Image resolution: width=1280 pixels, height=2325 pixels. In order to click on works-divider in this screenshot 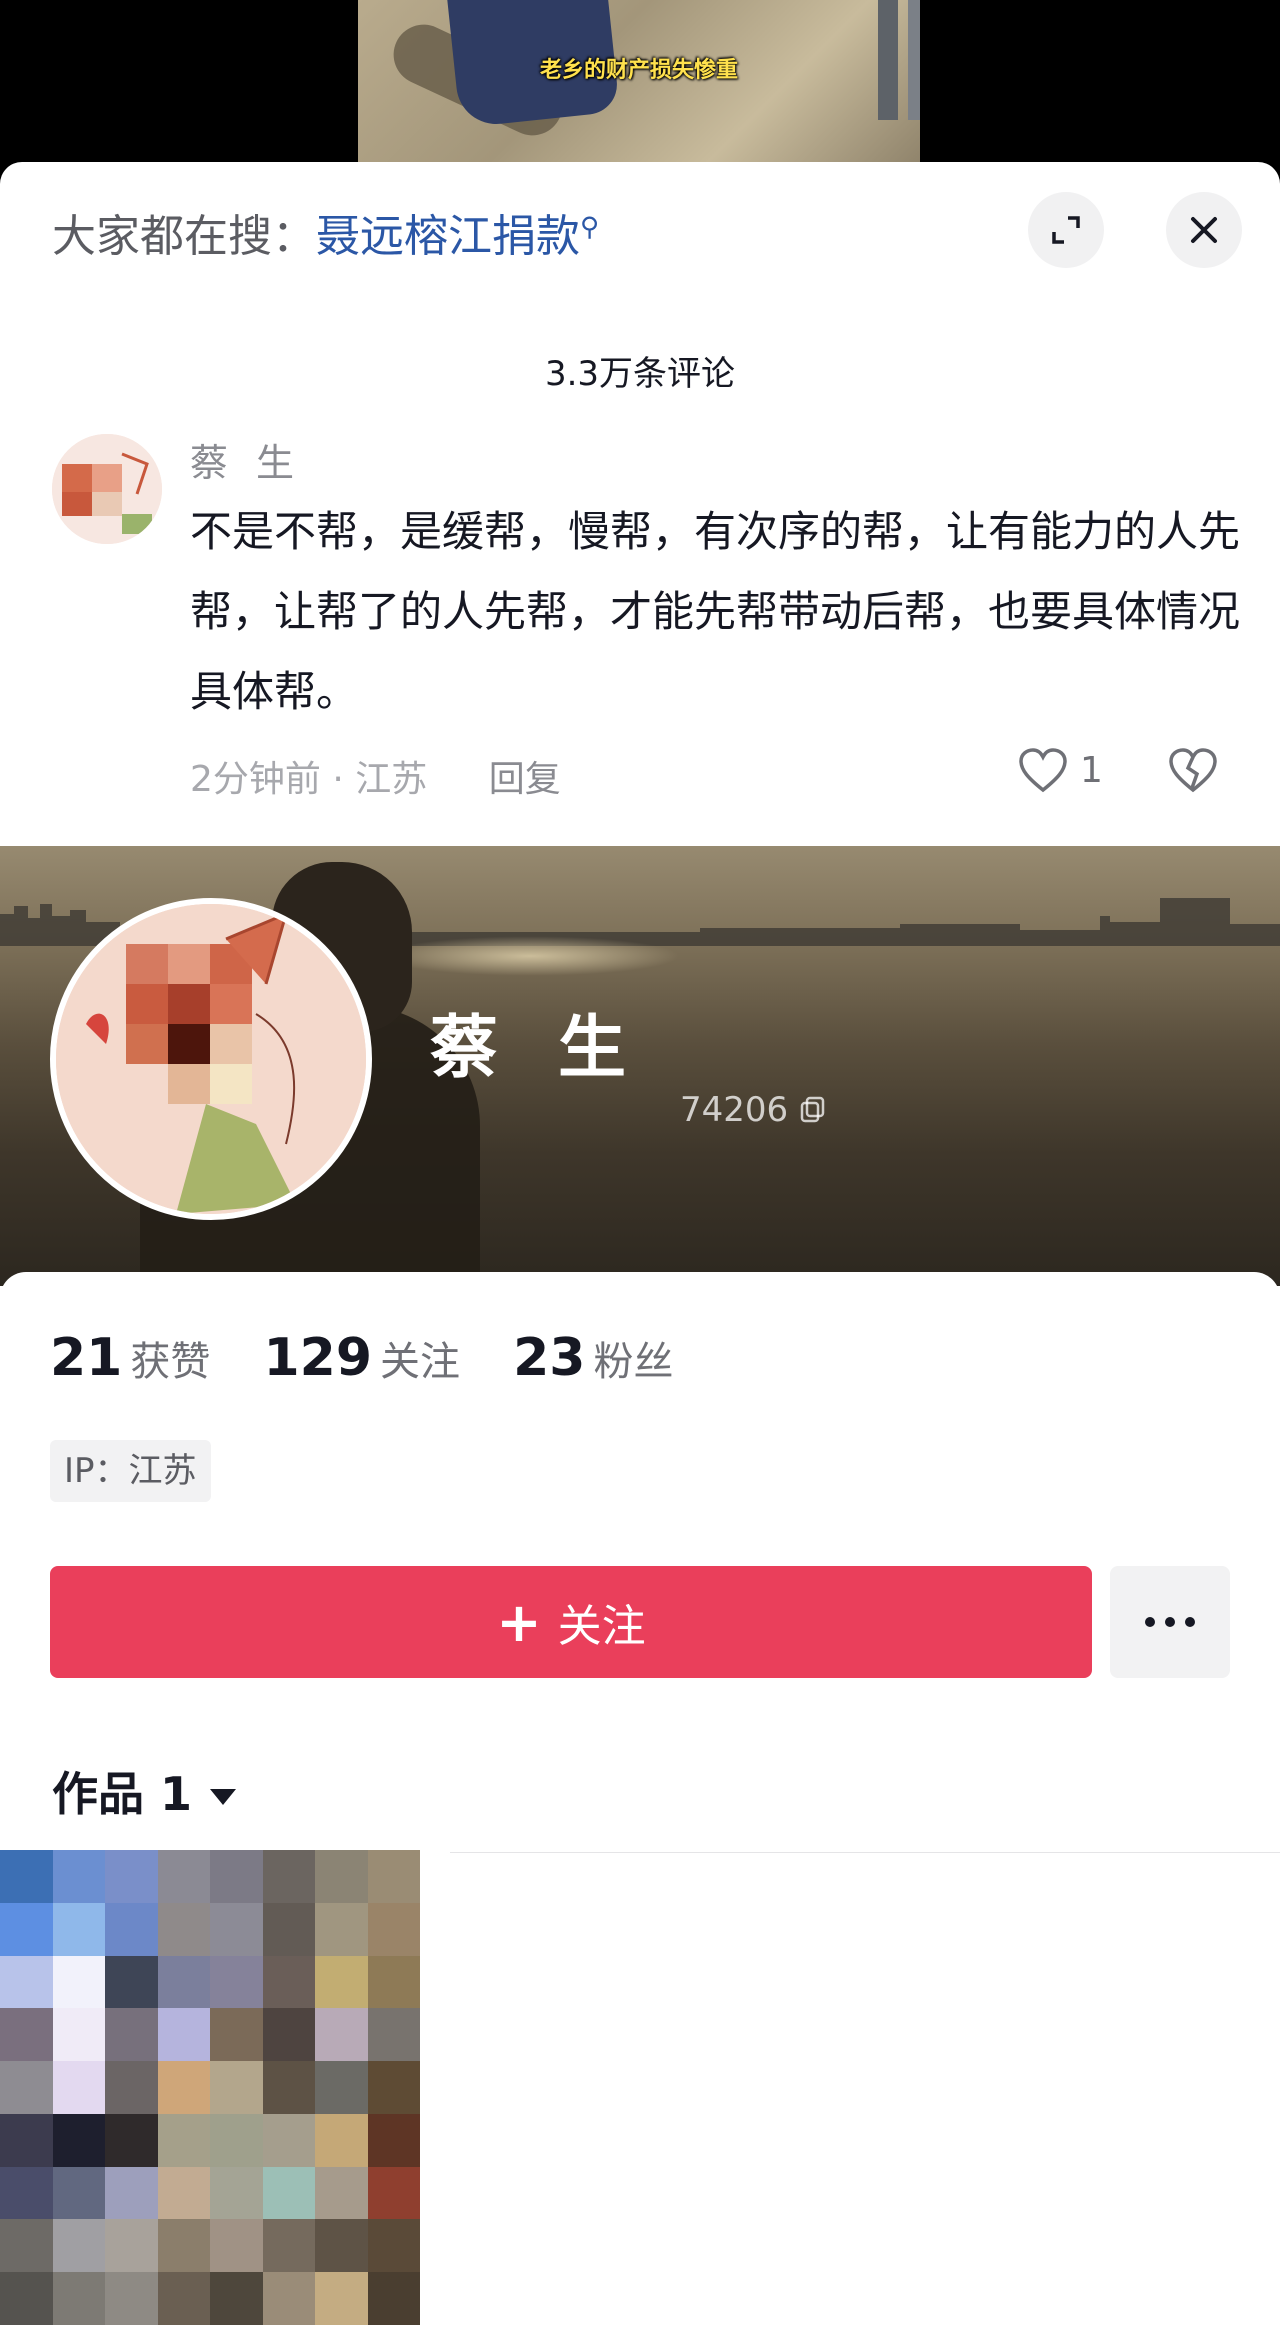, I will do `click(865, 1852)`.